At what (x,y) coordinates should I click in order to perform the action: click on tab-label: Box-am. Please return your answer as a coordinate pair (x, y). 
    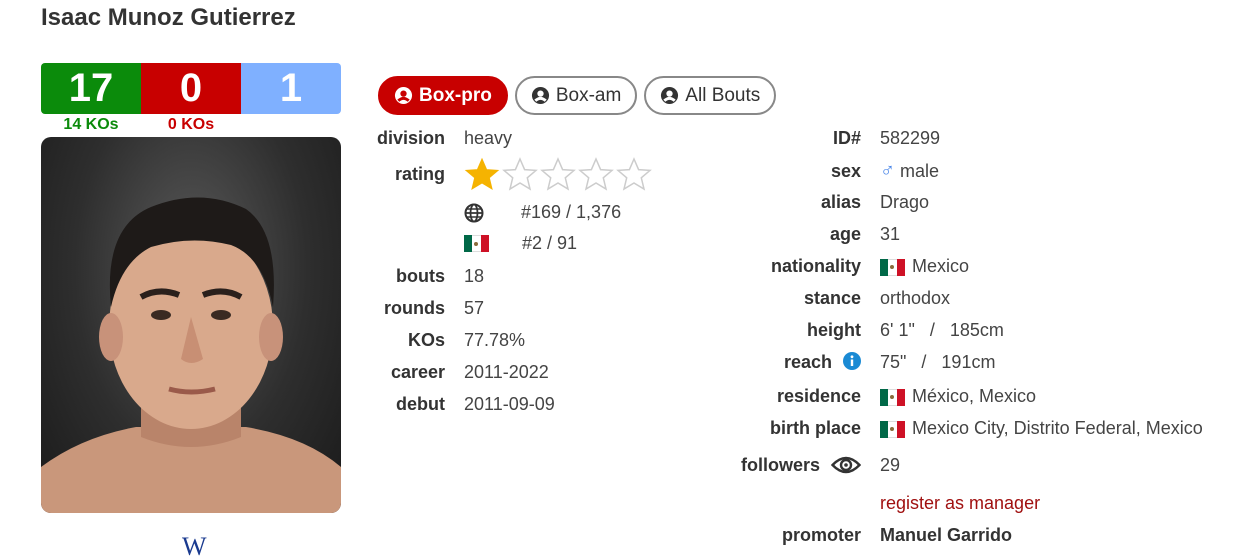
    Looking at the image, I should click on (588, 95).